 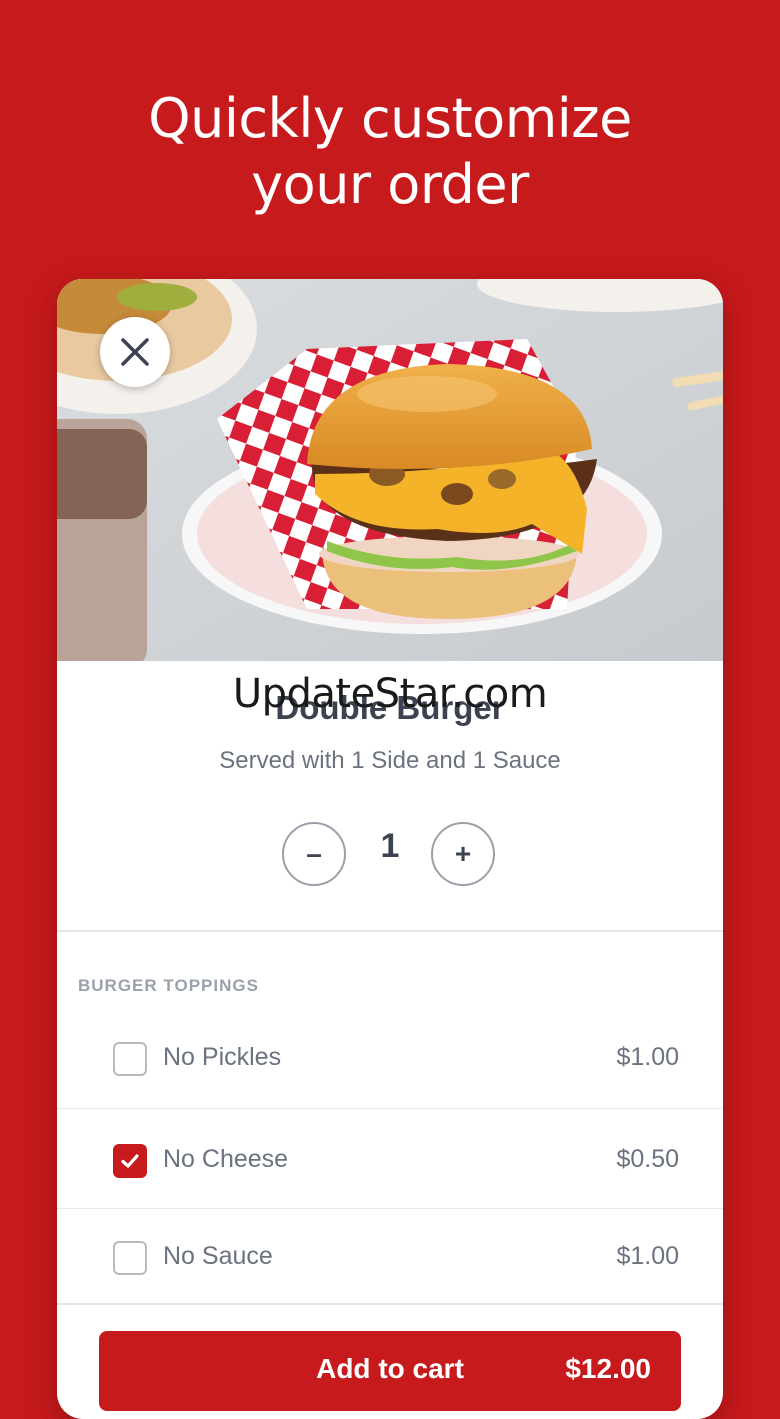 I want to click on option-label: No Pickles, so click(x=222, y=1057).